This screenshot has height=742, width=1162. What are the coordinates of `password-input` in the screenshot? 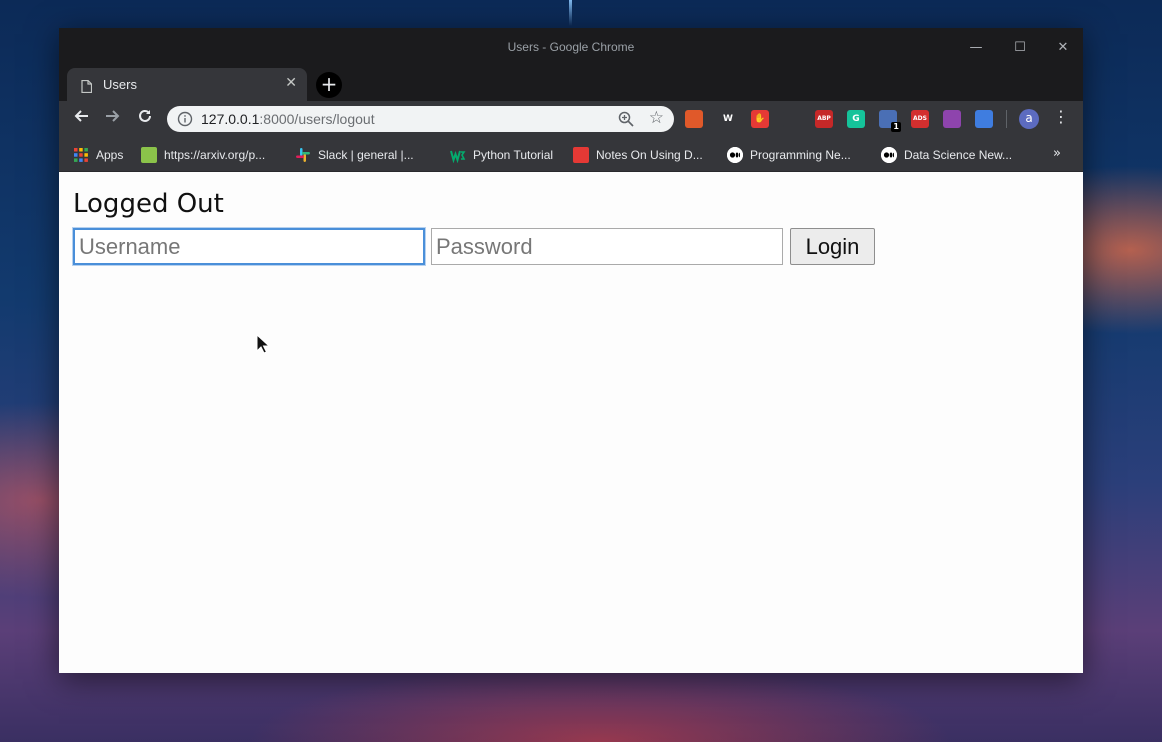 It's located at (607, 246).